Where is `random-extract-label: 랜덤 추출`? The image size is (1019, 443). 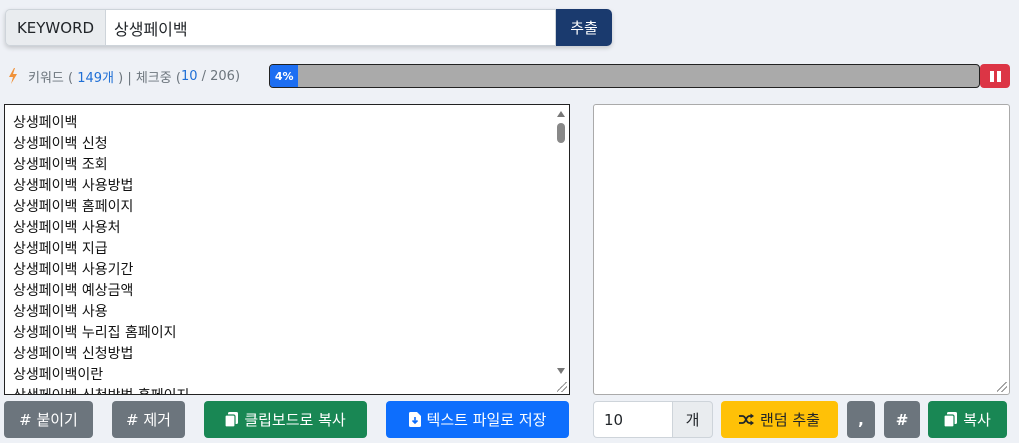 random-extract-label: 랜덤 추출 is located at coordinates (790, 420).